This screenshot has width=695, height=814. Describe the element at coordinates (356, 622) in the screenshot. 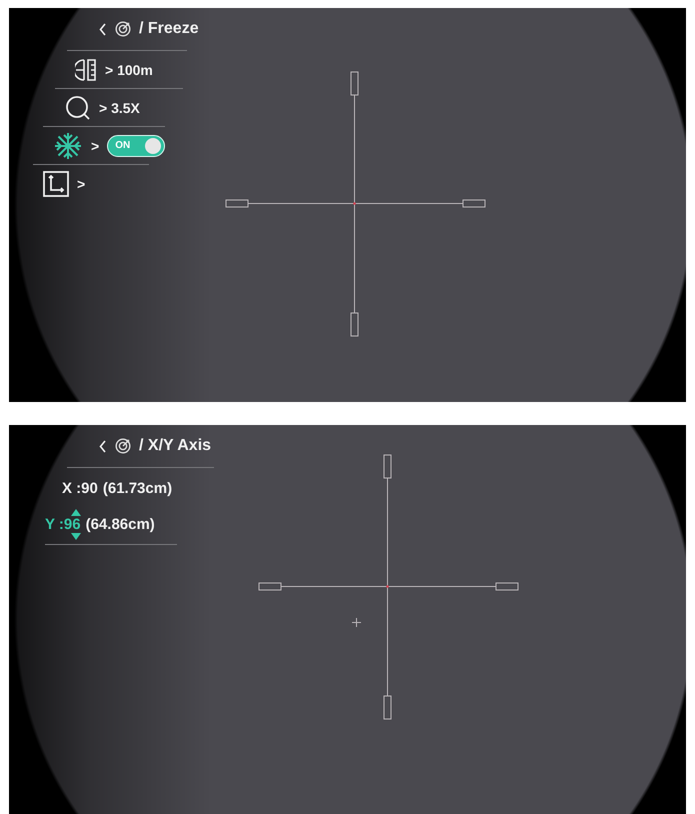

I see `plus-marker-icon` at that location.